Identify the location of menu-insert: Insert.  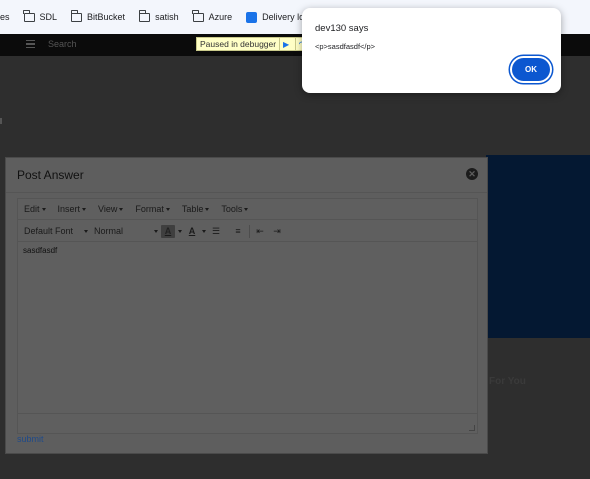
(72, 209).